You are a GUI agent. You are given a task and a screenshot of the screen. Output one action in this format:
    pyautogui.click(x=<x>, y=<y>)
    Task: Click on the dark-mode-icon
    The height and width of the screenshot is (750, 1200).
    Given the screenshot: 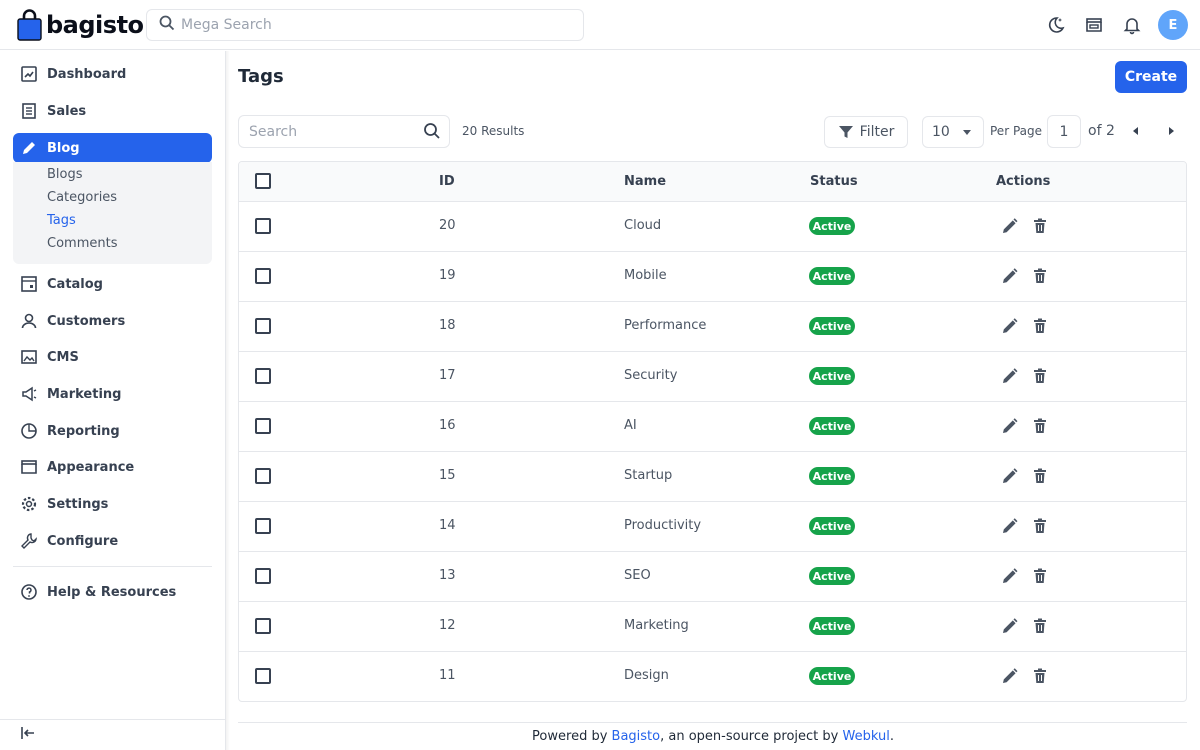 What is the action you would take?
    pyautogui.click(x=1056, y=25)
    